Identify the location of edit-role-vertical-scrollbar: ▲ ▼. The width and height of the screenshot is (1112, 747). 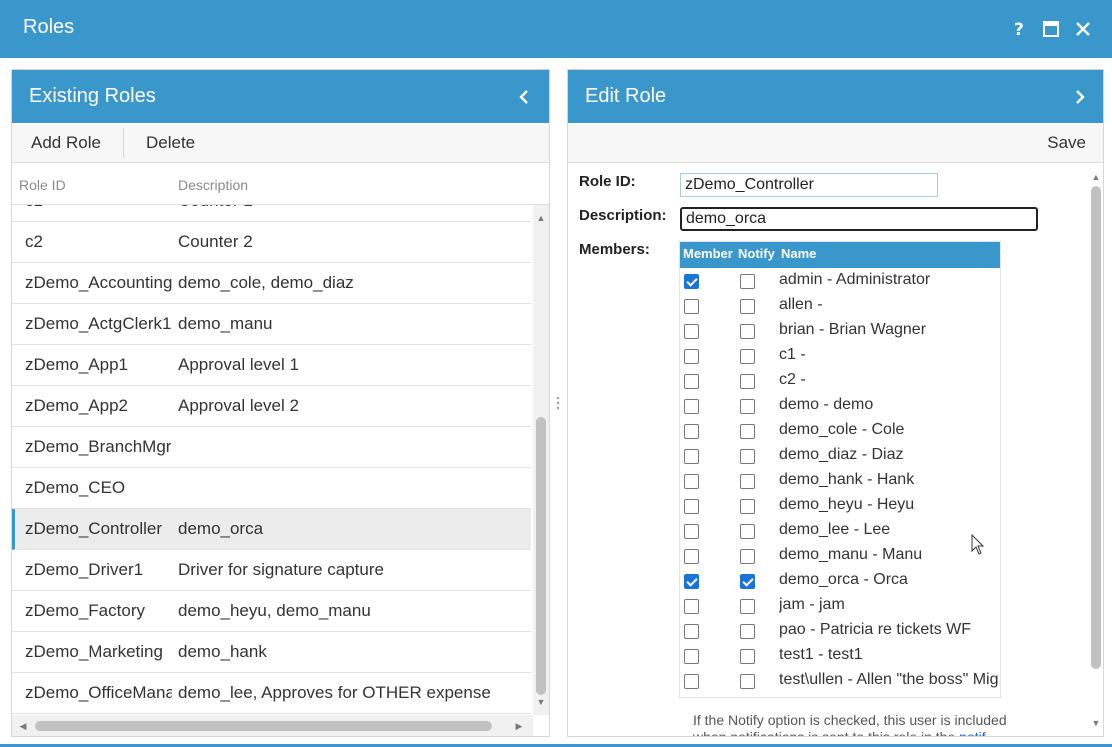
(1095, 450).